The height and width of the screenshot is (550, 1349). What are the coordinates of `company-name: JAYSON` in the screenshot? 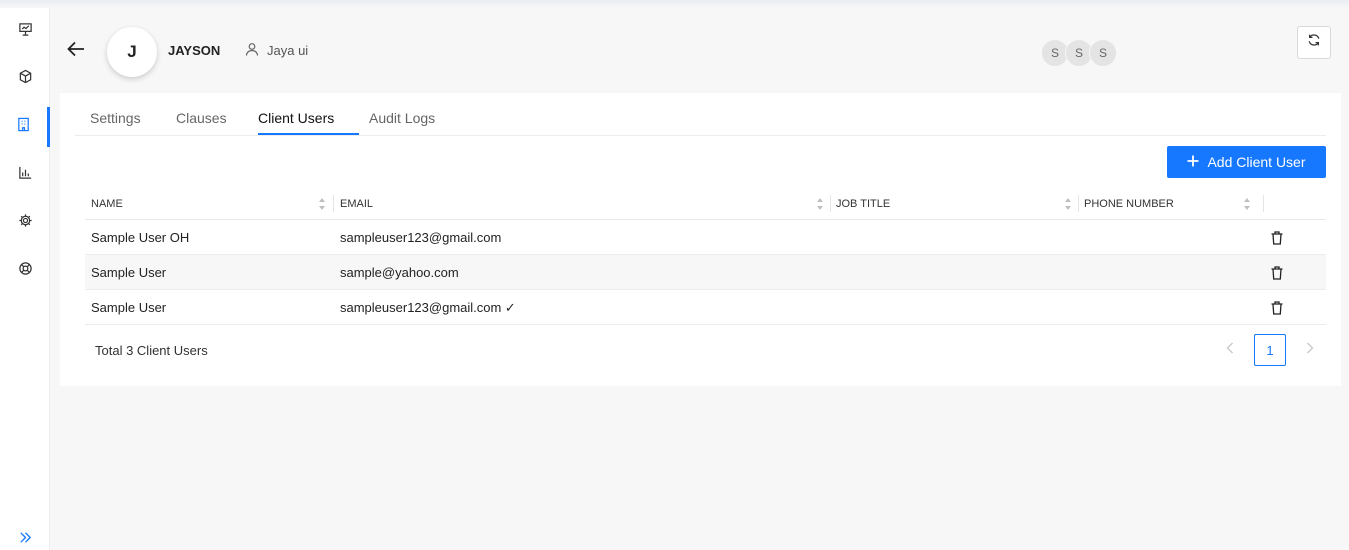 It's located at (194, 50).